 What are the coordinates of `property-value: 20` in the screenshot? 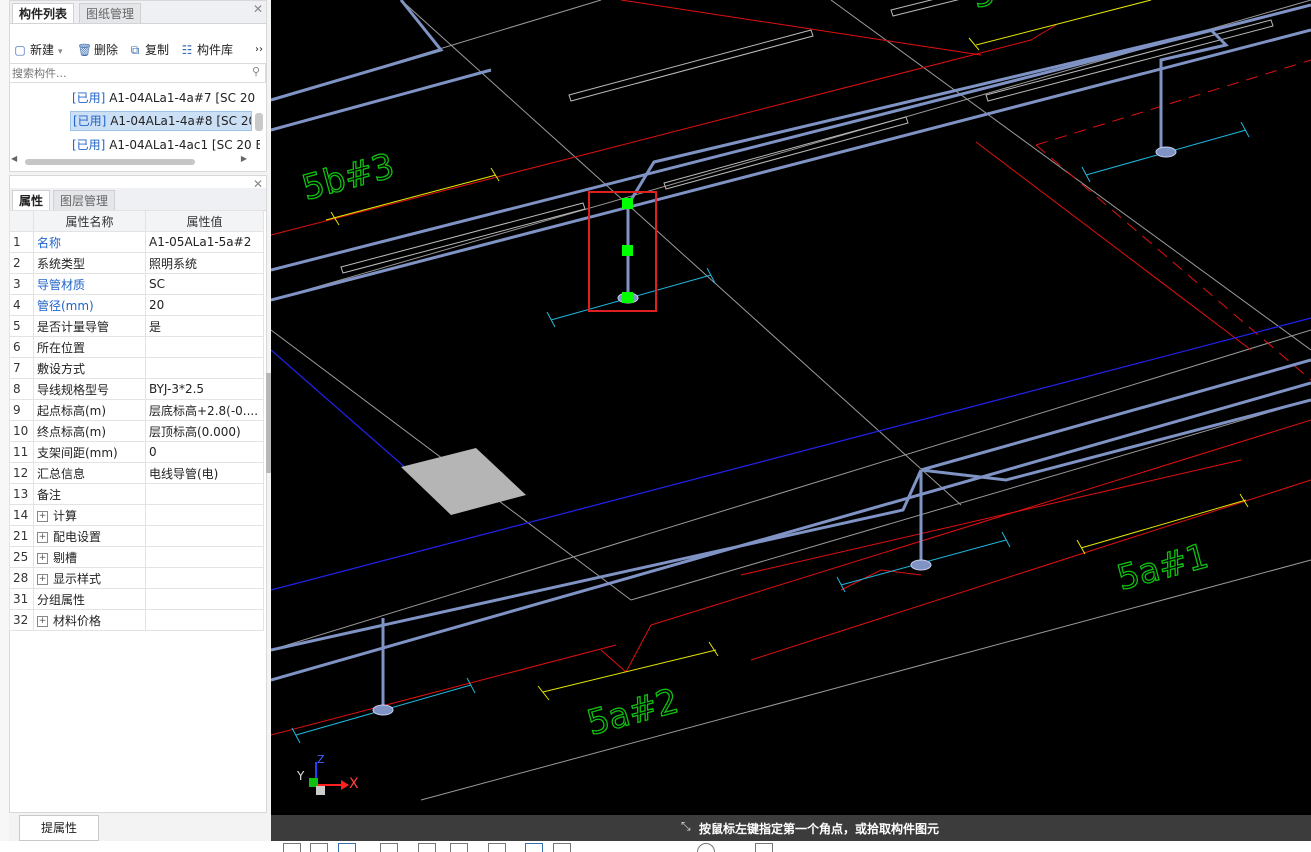 It's located at (204, 305).